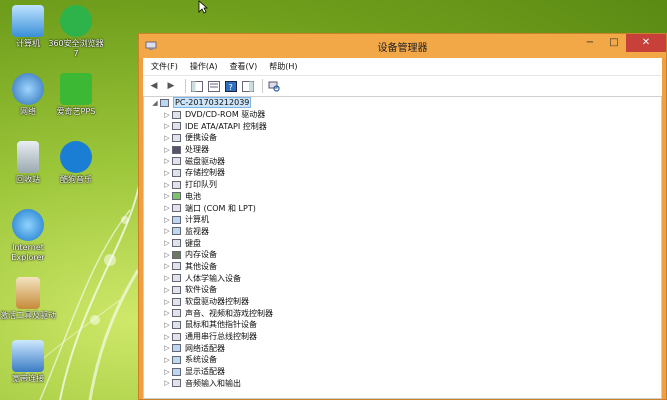 The image size is (667, 400). I want to click on action-pane-icon, so click(248, 86).